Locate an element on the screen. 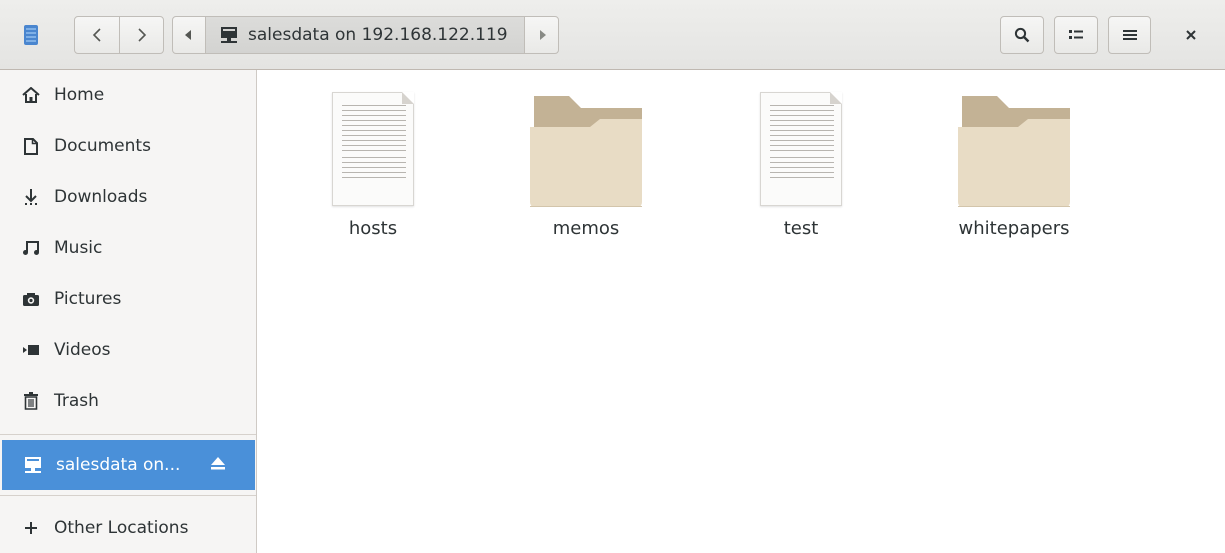 This screenshot has height=553, width=1225. navigation-buttons is located at coordinates (119, 35).